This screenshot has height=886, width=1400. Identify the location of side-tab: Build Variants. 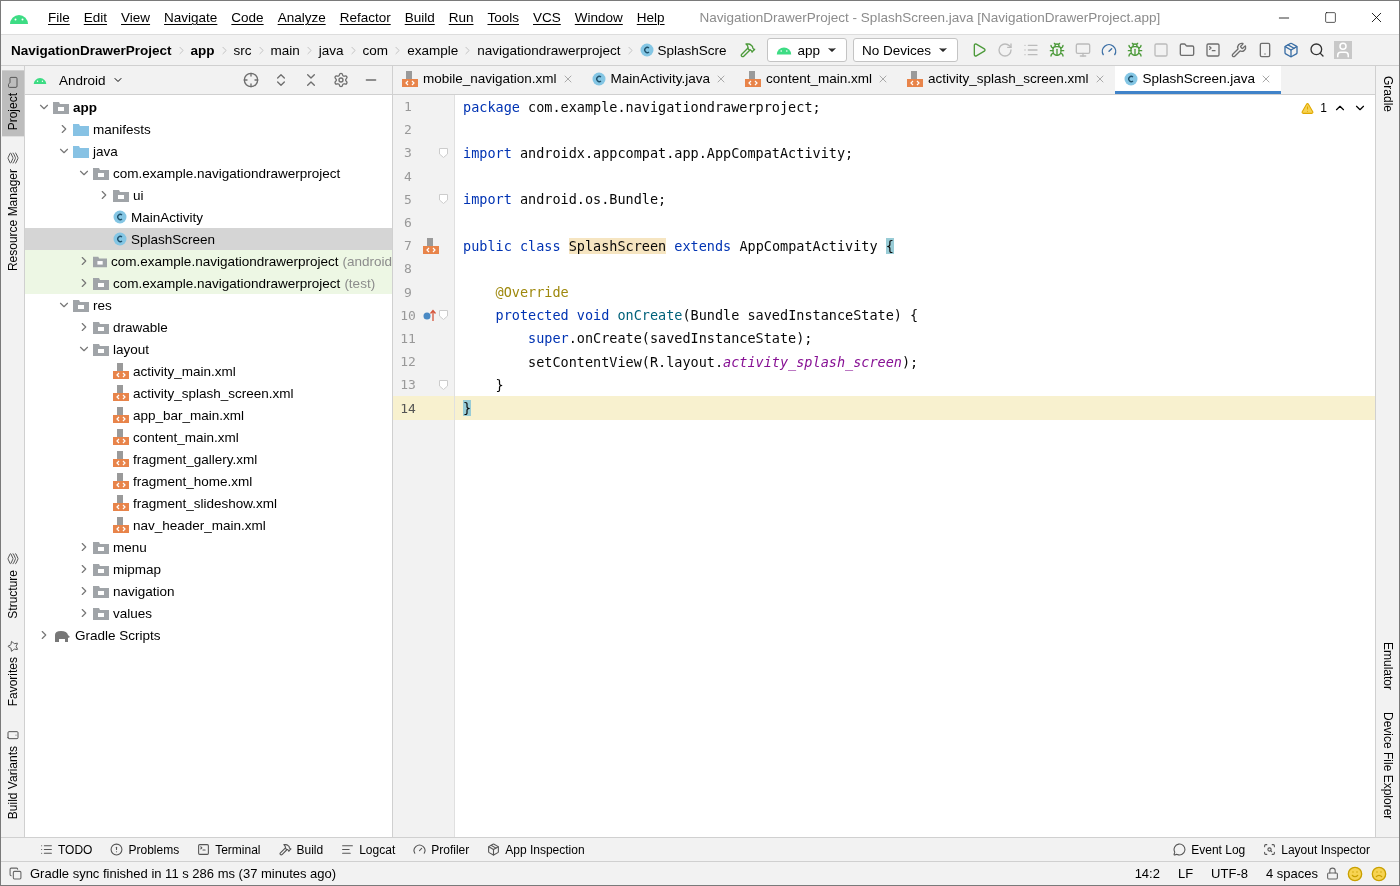
(12, 773).